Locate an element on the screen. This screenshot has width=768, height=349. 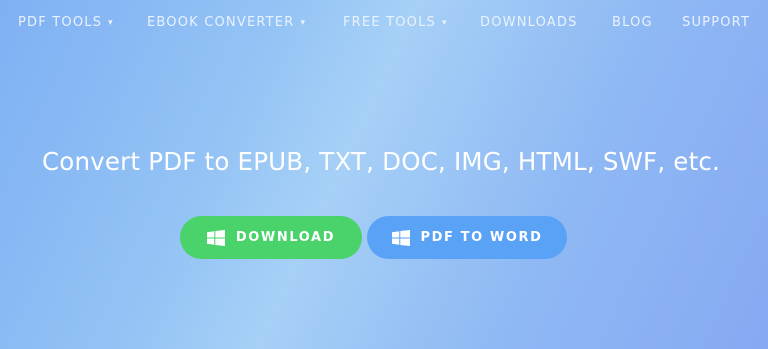
nav-item-label: DOWNLOADS is located at coordinates (529, 22).